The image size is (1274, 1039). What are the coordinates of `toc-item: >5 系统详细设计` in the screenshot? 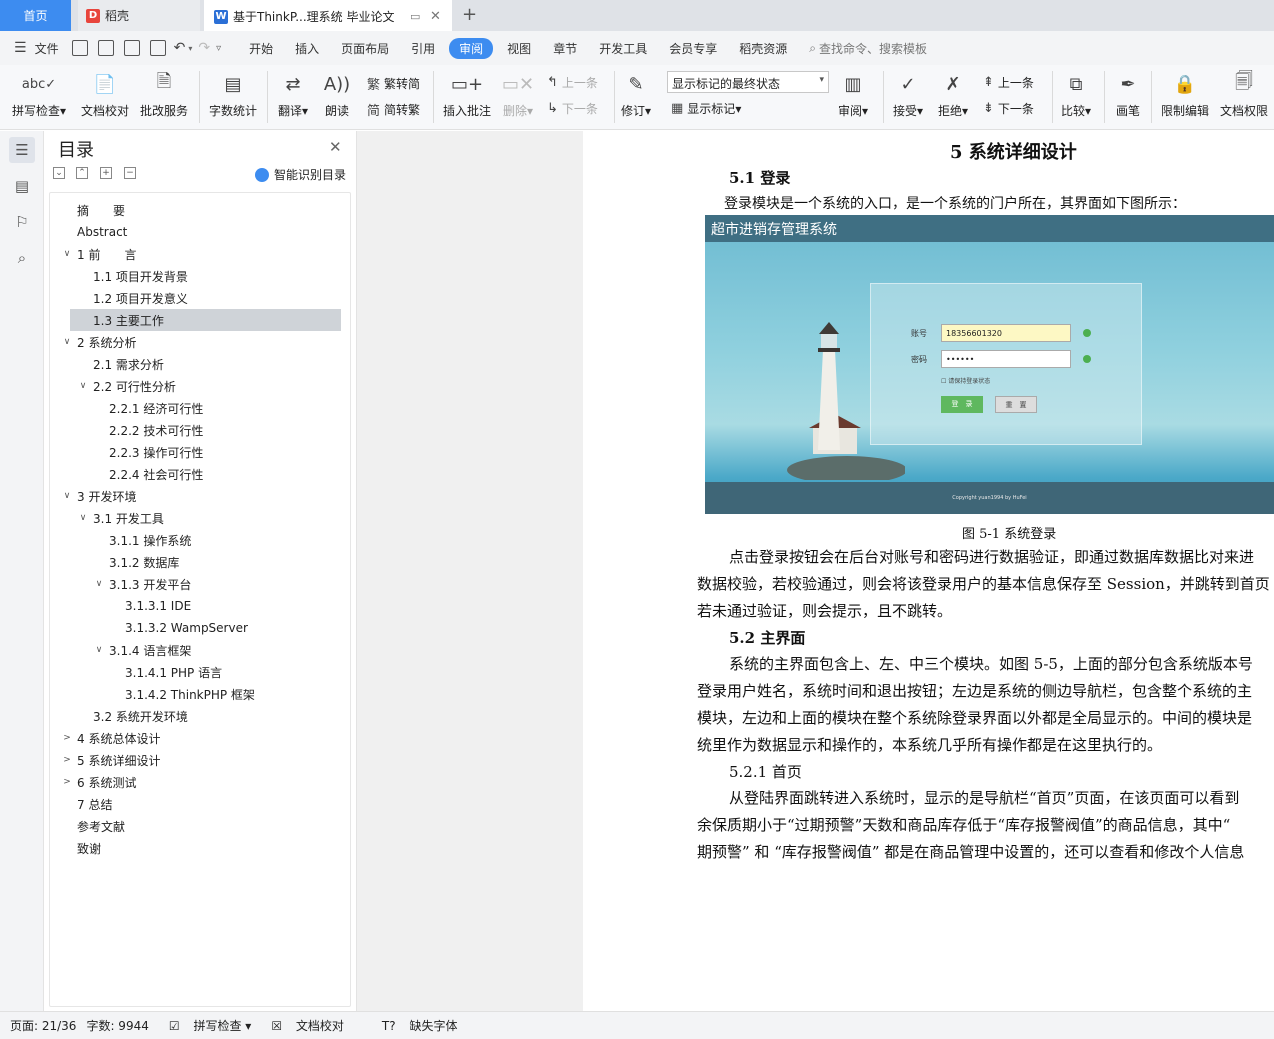 It's located at (199, 760).